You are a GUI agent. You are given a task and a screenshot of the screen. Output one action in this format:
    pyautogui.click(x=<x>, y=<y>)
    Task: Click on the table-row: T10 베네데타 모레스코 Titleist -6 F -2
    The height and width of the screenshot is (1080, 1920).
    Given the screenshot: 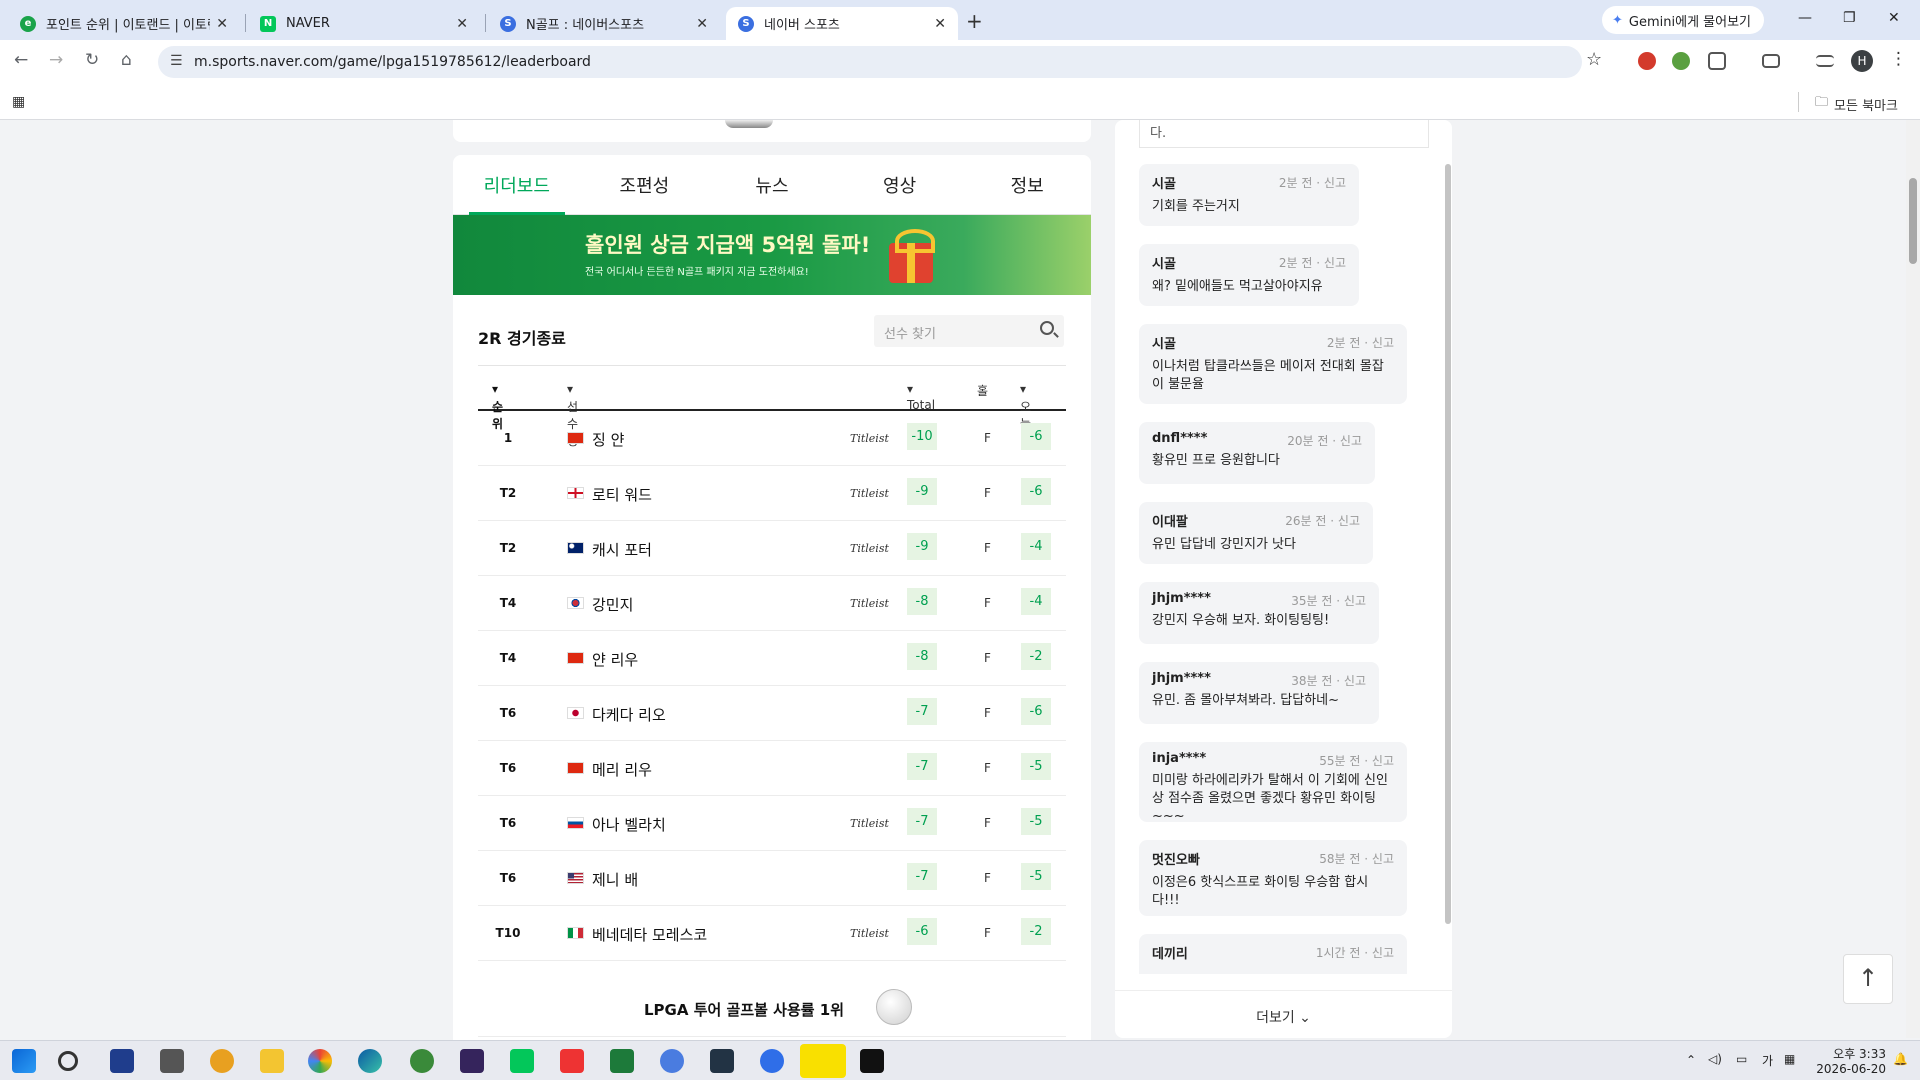 What is the action you would take?
    pyautogui.click(x=772, y=933)
    